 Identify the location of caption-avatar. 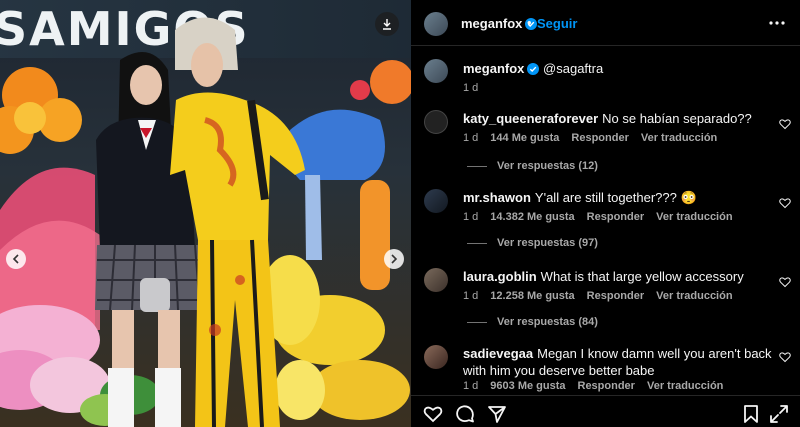
(436, 71).